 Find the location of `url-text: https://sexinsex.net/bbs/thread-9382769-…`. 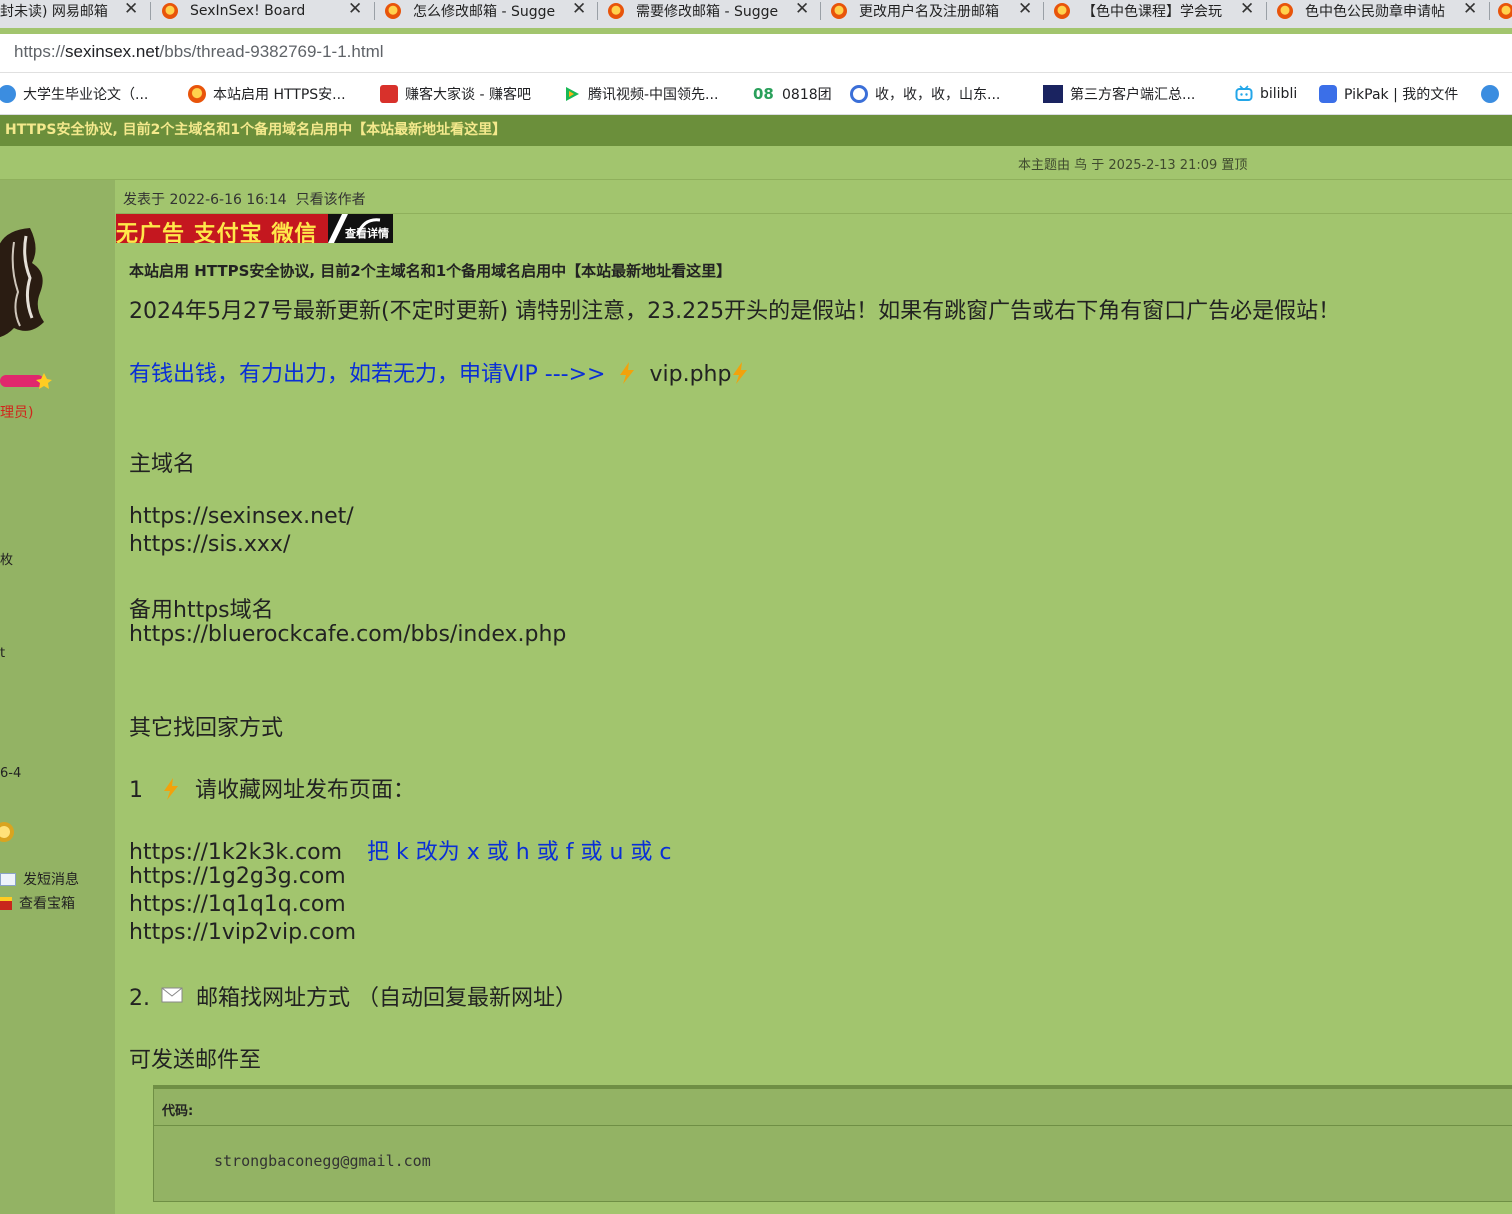

url-text: https://sexinsex.net/bbs/thread-9382769-… is located at coordinates (199, 52).